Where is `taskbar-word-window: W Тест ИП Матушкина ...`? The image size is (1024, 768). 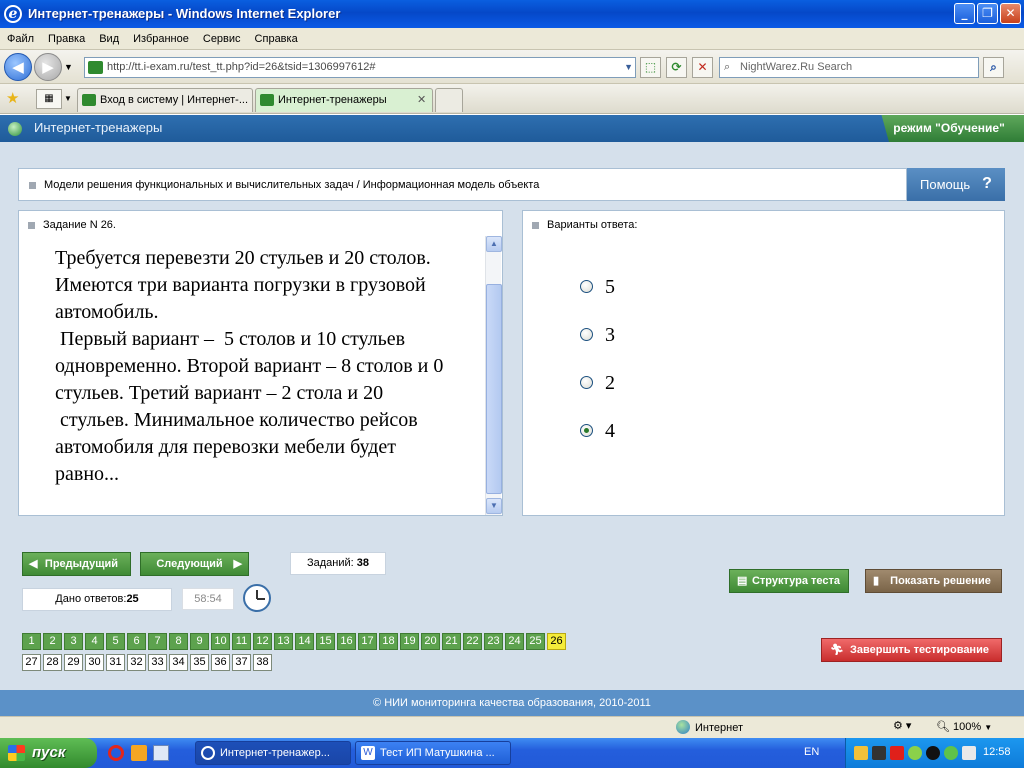 taskbar-word-window: W Тест ИП Матушкина ... is located at coordinates (433, 753).